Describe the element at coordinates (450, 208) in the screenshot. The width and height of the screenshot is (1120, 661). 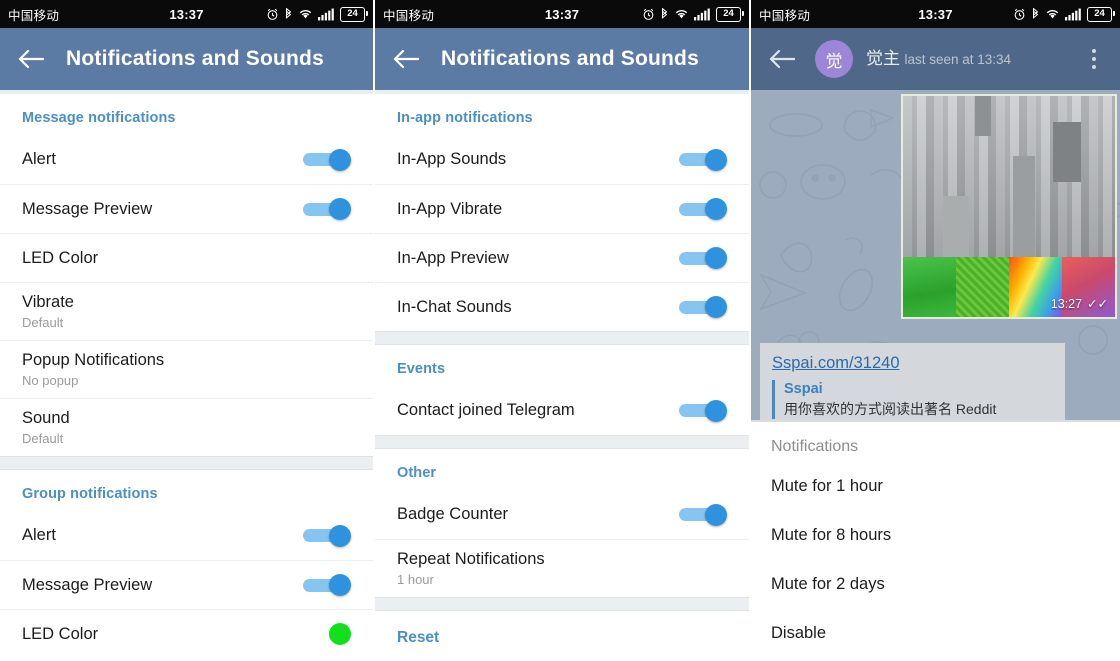
I see `row-label: In-App Vibrate` at that location.